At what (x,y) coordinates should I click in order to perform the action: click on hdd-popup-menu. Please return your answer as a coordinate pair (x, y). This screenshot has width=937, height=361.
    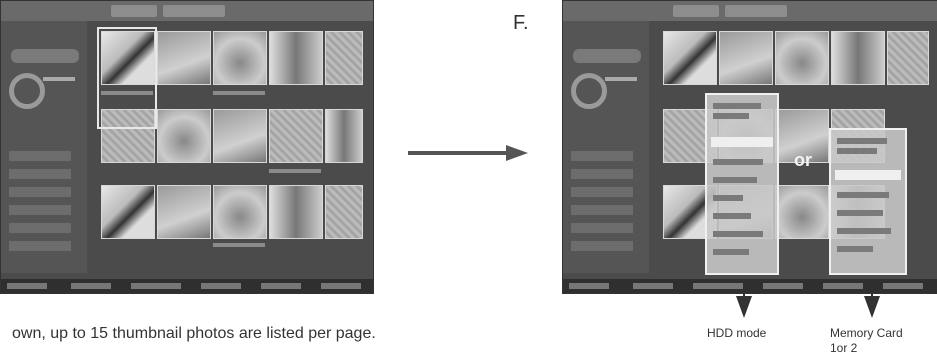
    Looking at the image, I should click on (742, 184).